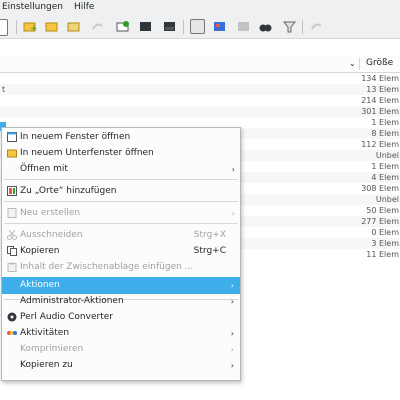 The width and height of the screenshot is (400, 400). What do you see at coordinates (121, 191) in the screenshot?
I see `menu-item-add-to-places: Zu „Orte“ hinzufügen` at bounding box center [121, 191].